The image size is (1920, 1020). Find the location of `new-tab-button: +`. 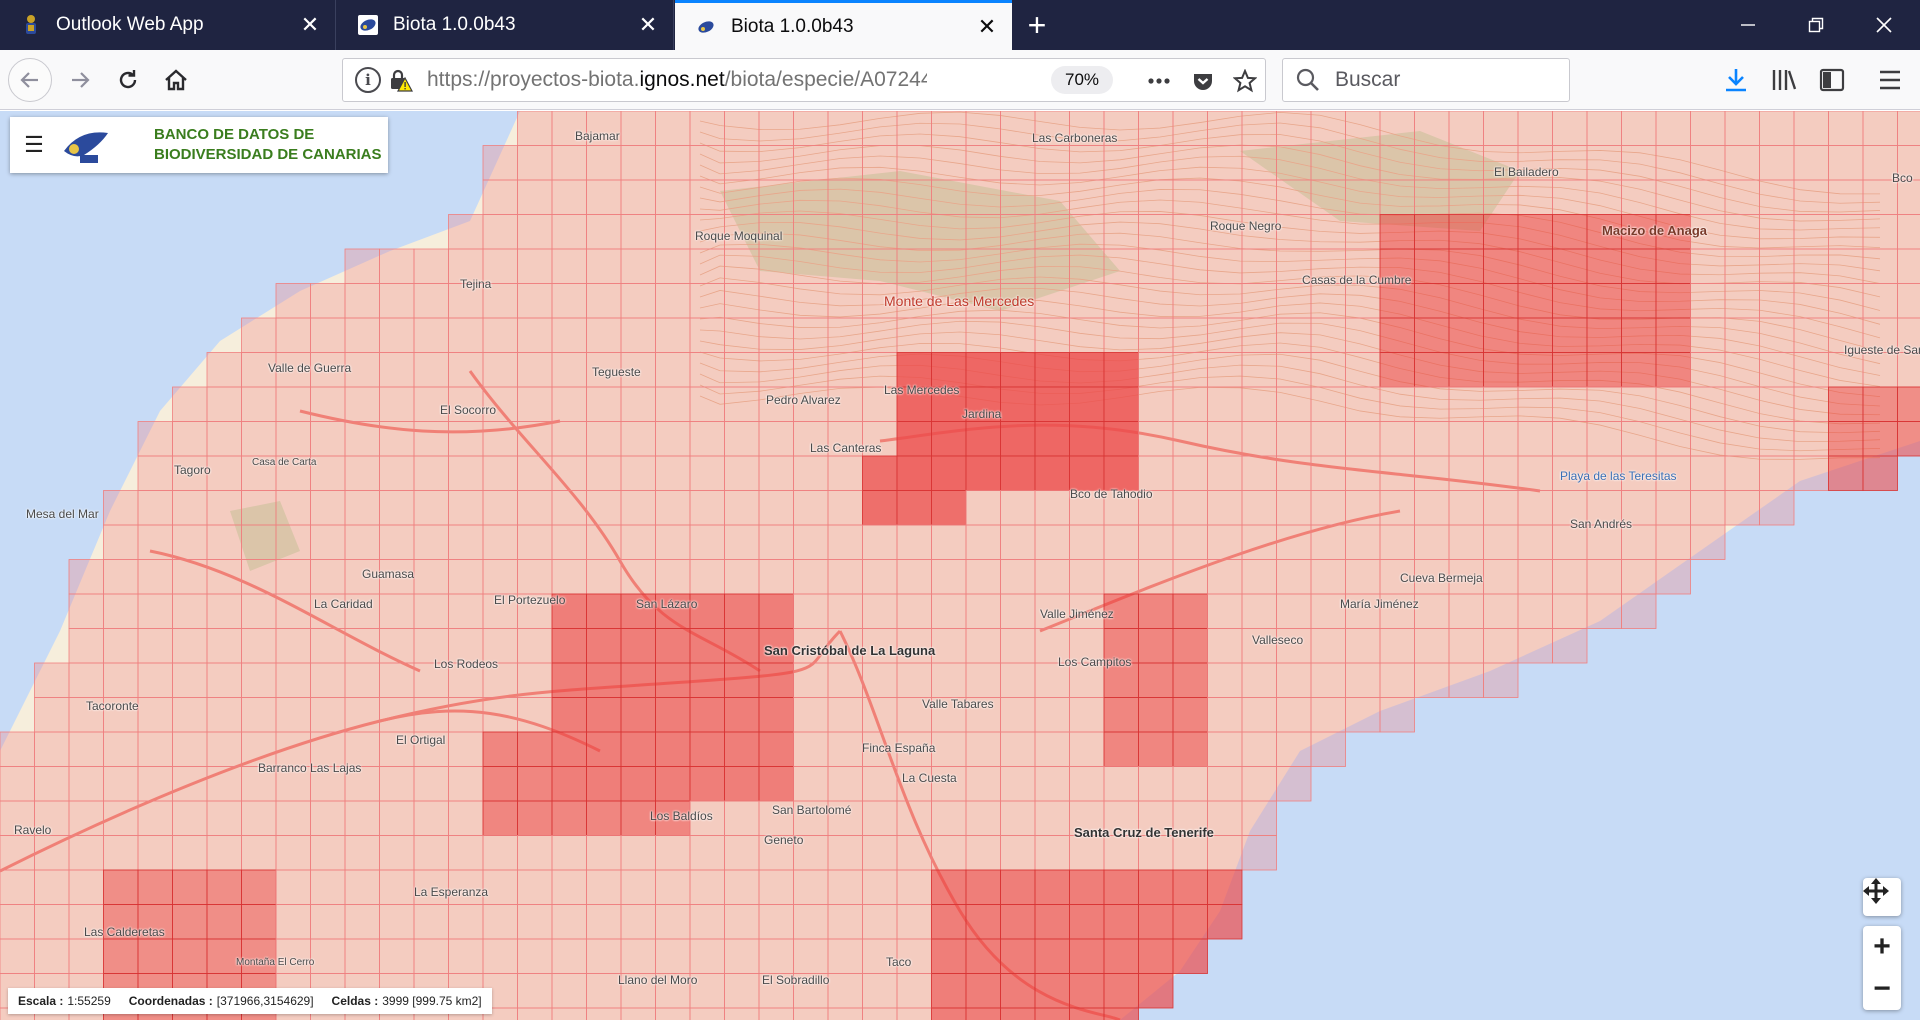

new-tab-button: + is located at coordinates (1037, 25).